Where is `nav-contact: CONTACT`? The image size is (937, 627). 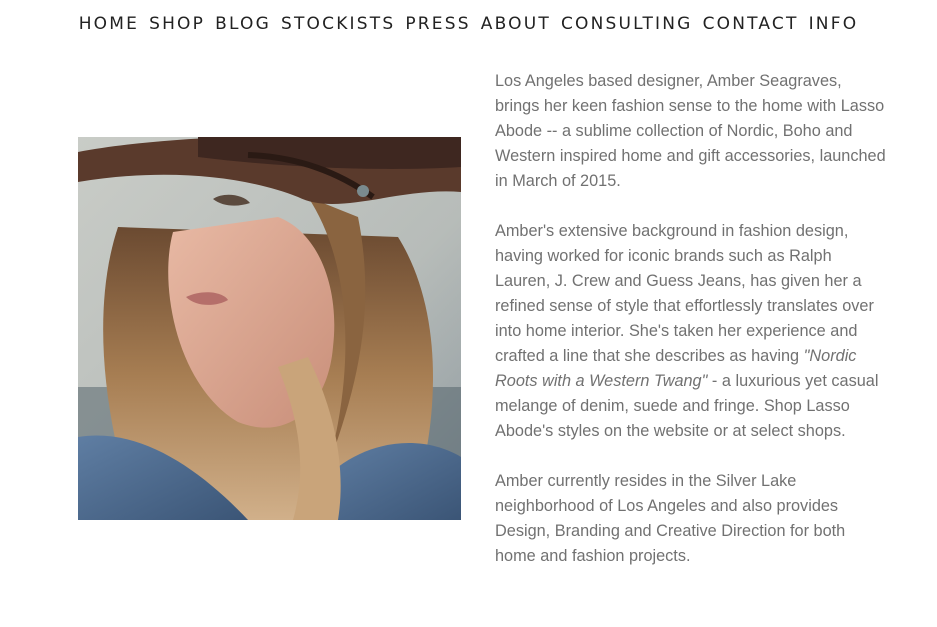 nav-contact: CONTACT is located at coordinates (751, 24).